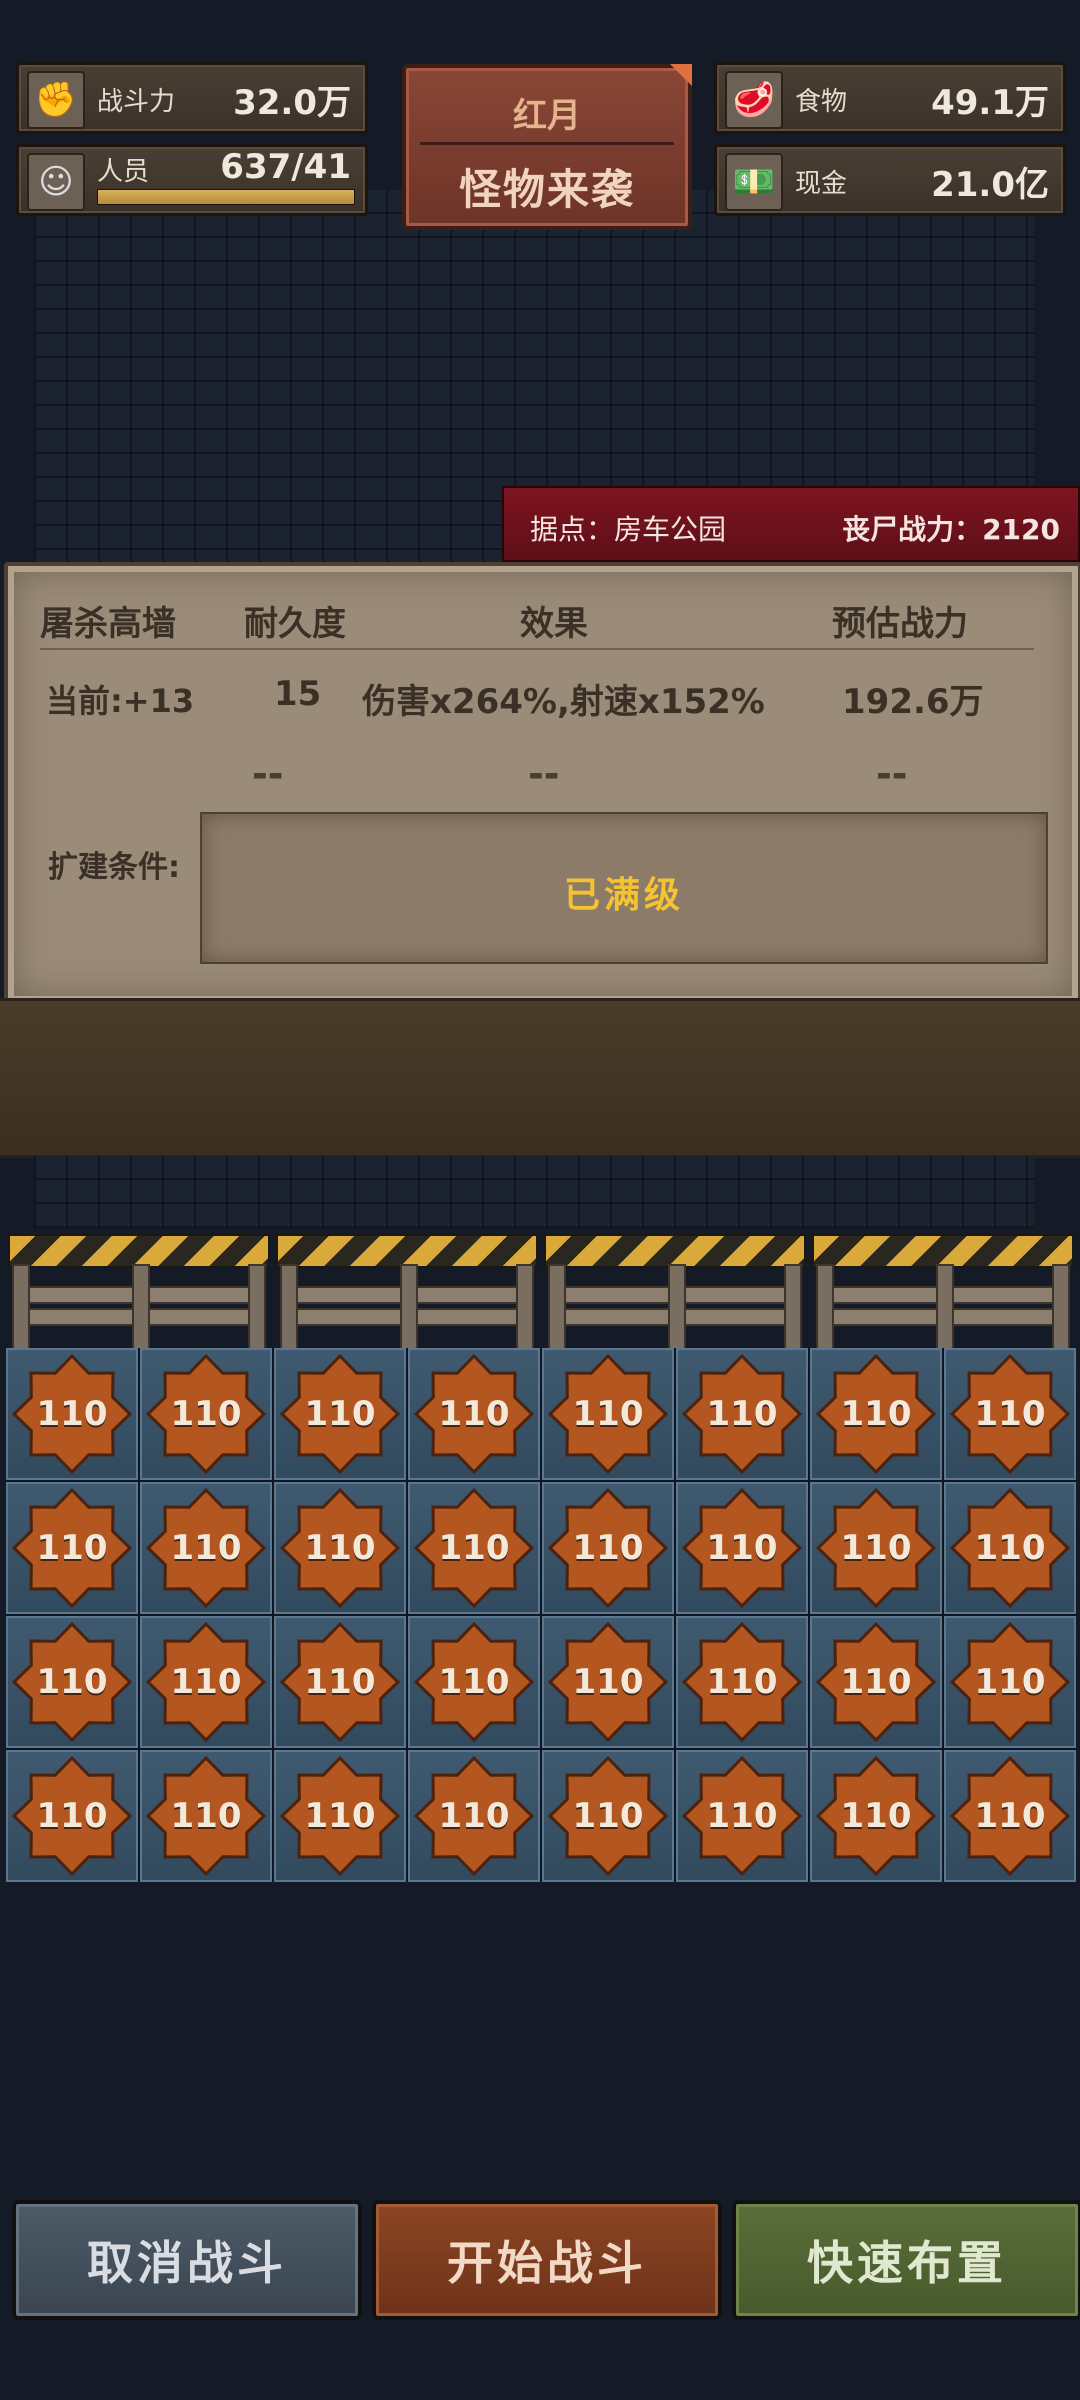 The image size is (1080, 2400). I want to click on event-sign: 红月 怪物来袭, so click(547, 147).